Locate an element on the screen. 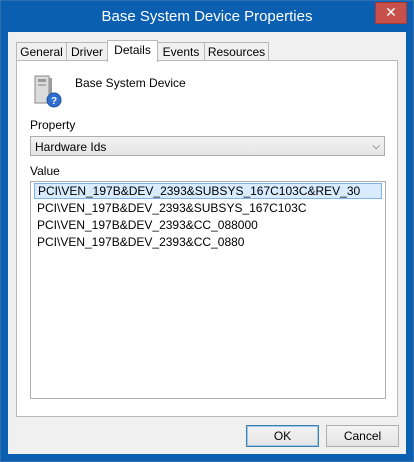  property-label: Property is located at coordinates (53, 125).